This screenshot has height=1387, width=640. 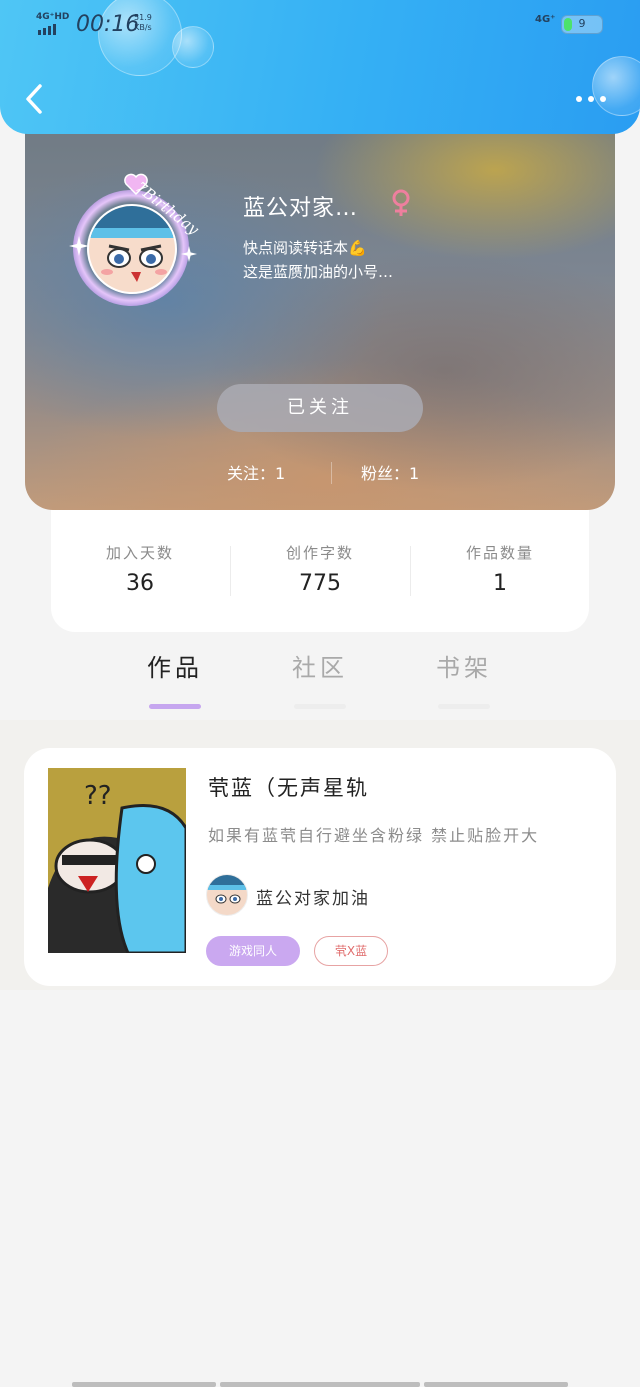 What do you see at coordinates (140, 569) in the screenshot?
I see `stat-join-days: 加入天数 36` at bounding box center [140, 569].